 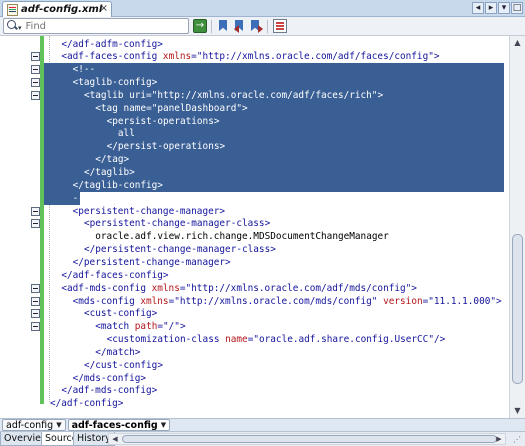 What do you see at coordinates (239, 26) in the screenshot?
I see `previous-bookmark-icon` at bounding box center [239, 26].